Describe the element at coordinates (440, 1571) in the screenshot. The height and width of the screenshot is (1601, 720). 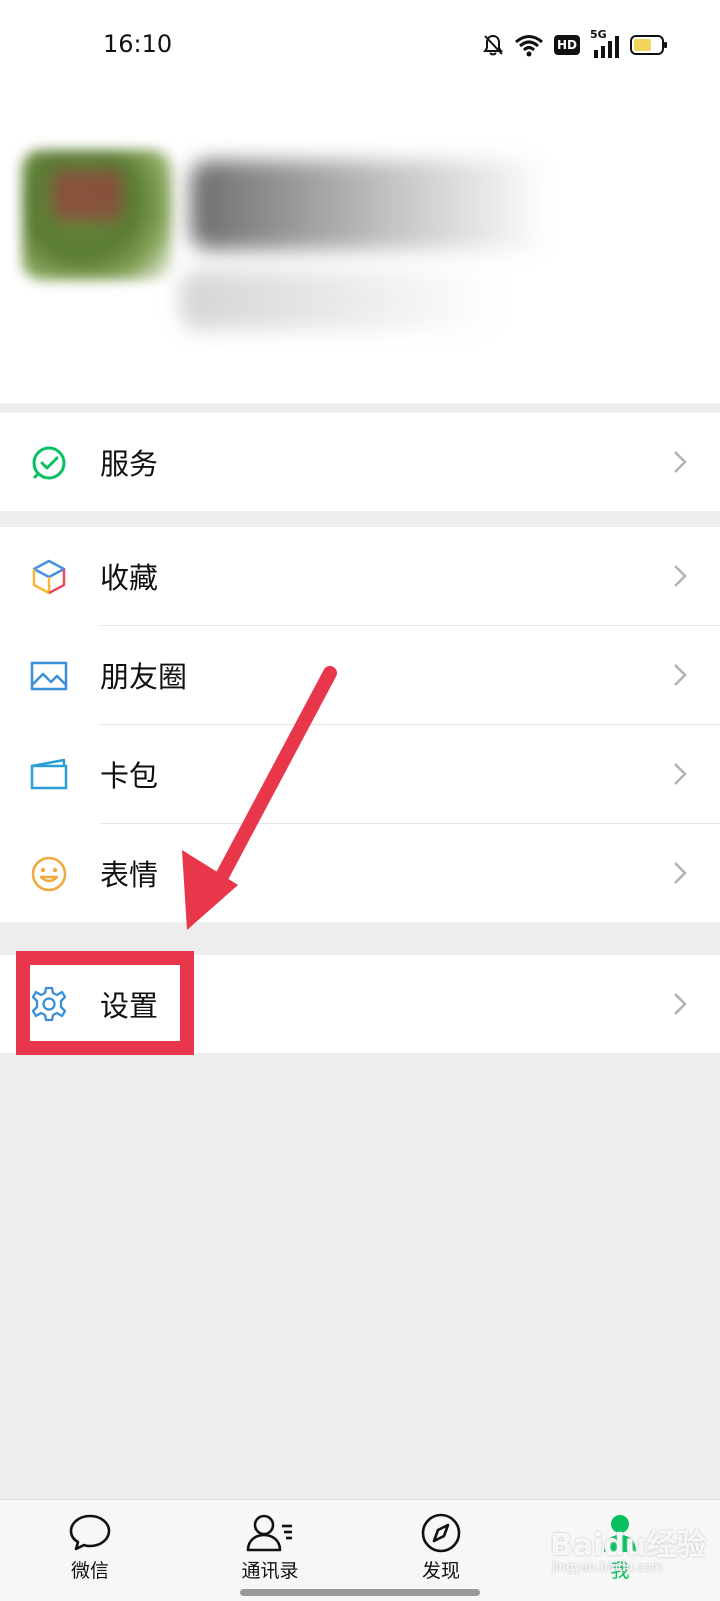
I see `tab-label: 发现` at that location.